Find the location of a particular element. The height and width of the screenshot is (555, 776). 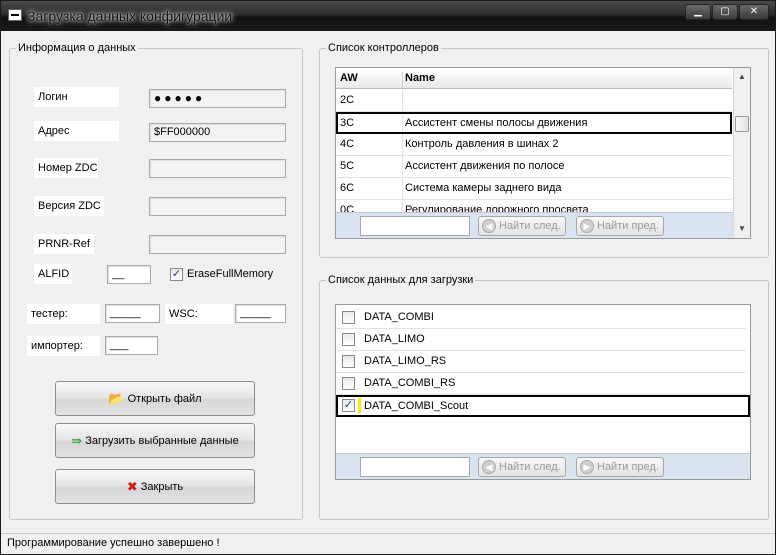

open-file-button: 📂 Открыть файл is located at coordinates (155, 398).